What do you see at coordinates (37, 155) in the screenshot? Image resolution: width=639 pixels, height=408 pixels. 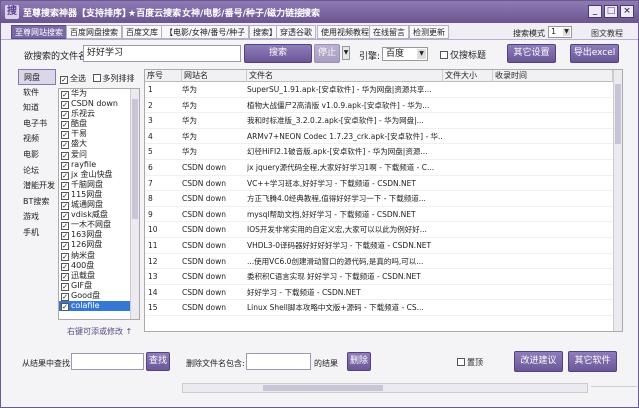 I see `nav-item: 电影` at bounding box center [37, 155].